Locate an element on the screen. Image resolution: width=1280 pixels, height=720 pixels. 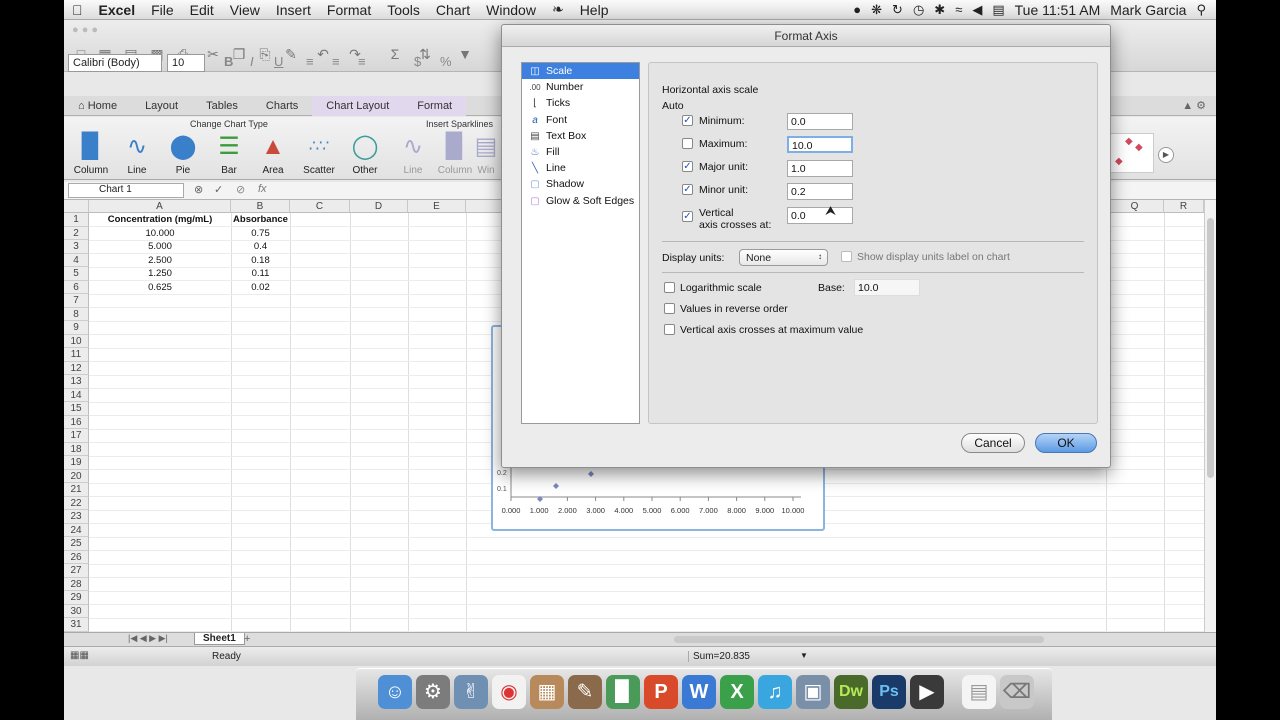
row-header: 25 is located at coordinates (76, 544).